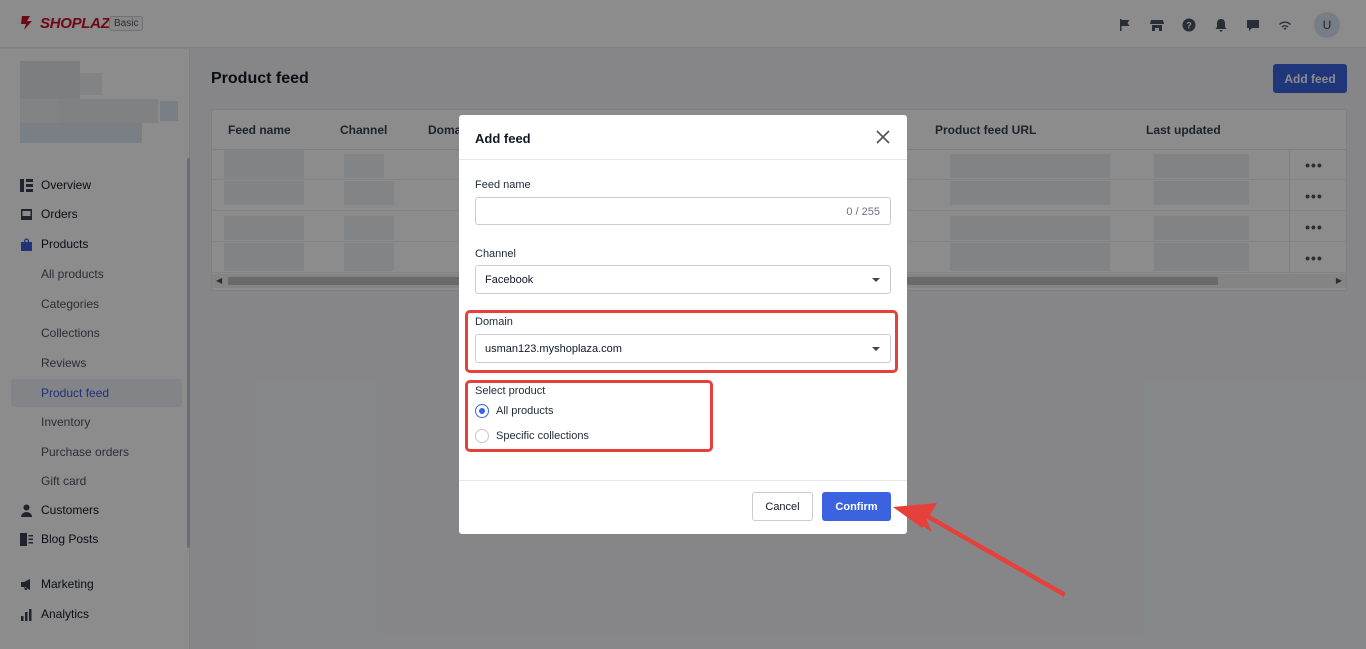  What do you see at coordinates (884, 138) in the screenshot?
I see `close-icon` at bounding box center [884, 138].